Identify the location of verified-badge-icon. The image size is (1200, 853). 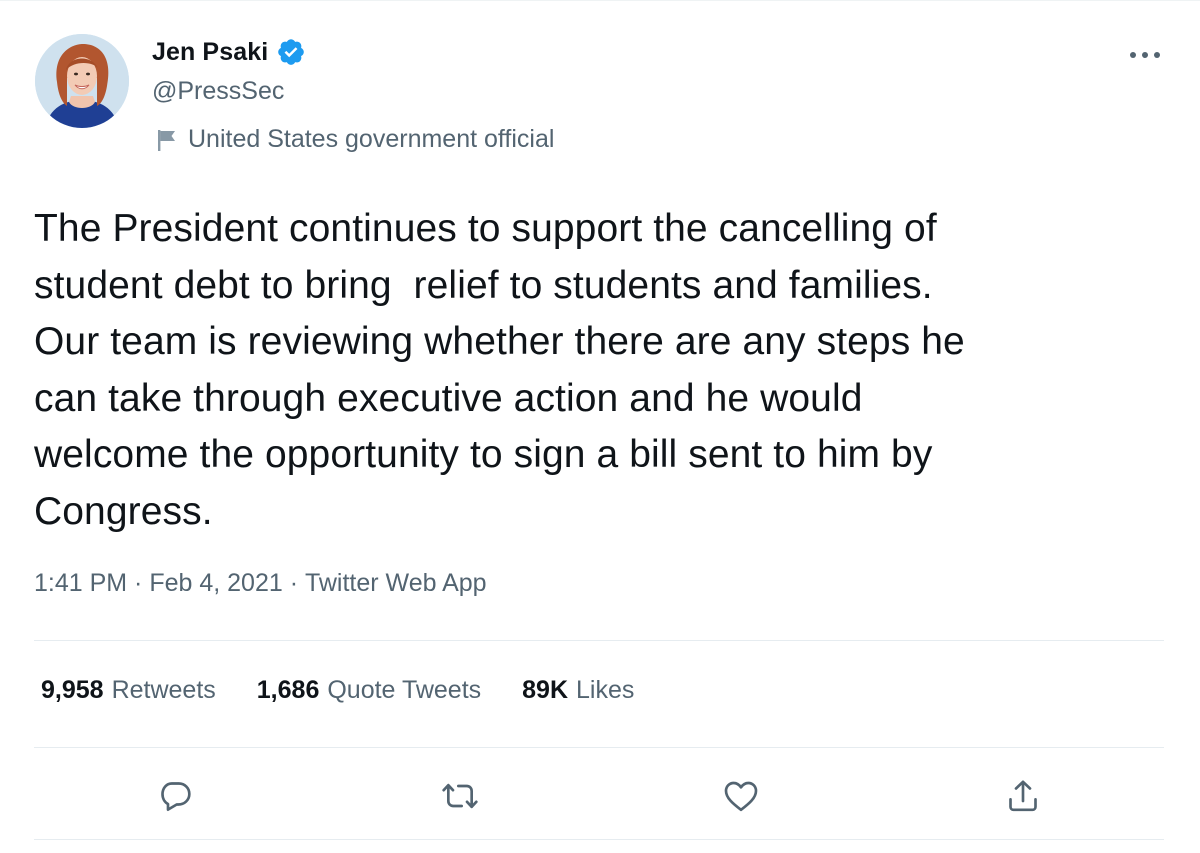
(291, 52).